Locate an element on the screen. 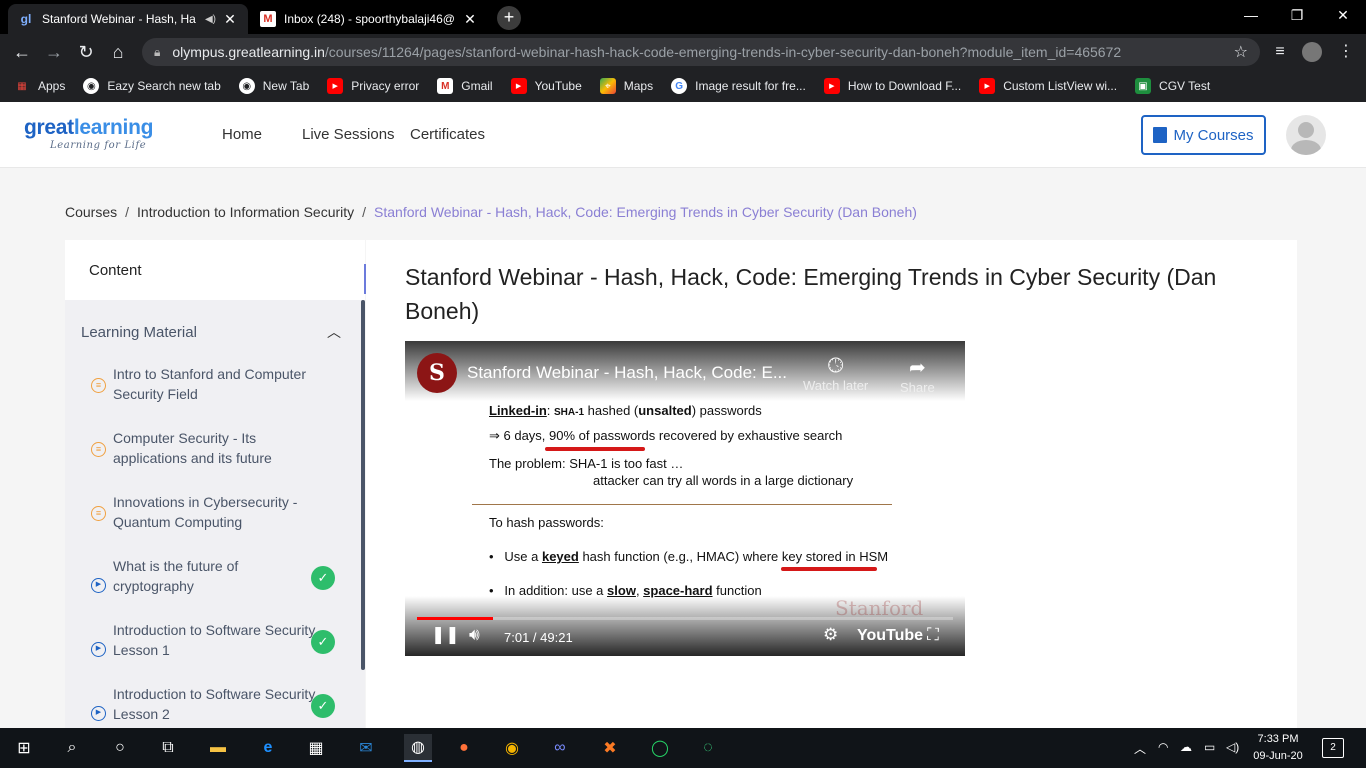 The height and width of the screenshot is (768, 1366). video-progress-fill is located at coordinates (455, 618).